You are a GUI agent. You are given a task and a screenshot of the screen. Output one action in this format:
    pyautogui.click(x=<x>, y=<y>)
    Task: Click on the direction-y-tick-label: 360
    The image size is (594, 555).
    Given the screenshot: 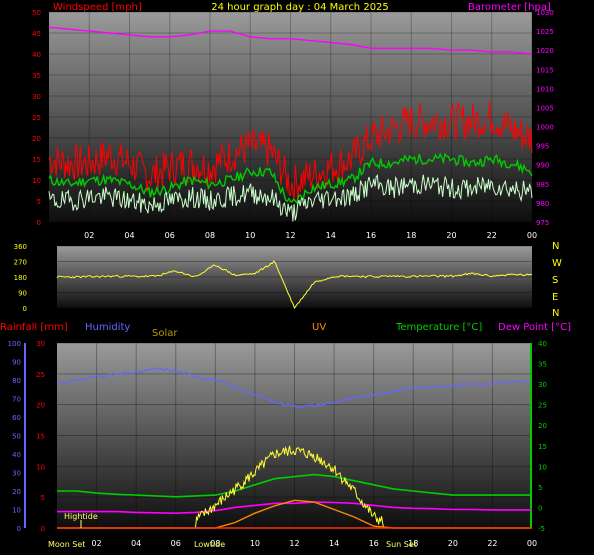 What is the action you would take?
    pyautogui.click(x=20, y=247)
    